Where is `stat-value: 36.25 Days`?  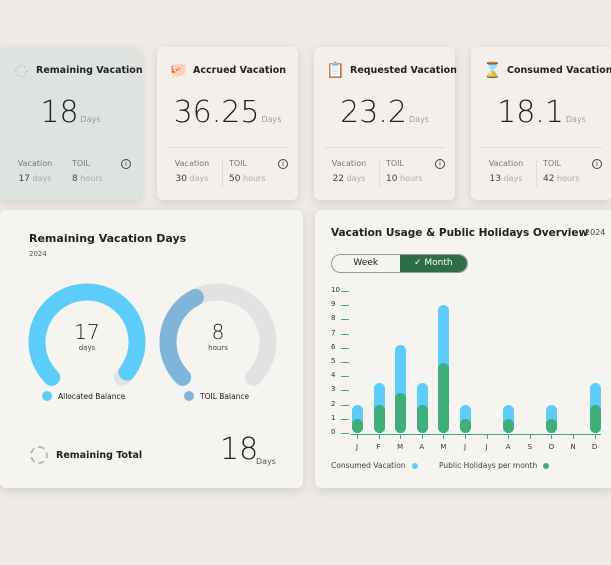
stat-value: 36.25 Days is located at coordinates (227, 112).